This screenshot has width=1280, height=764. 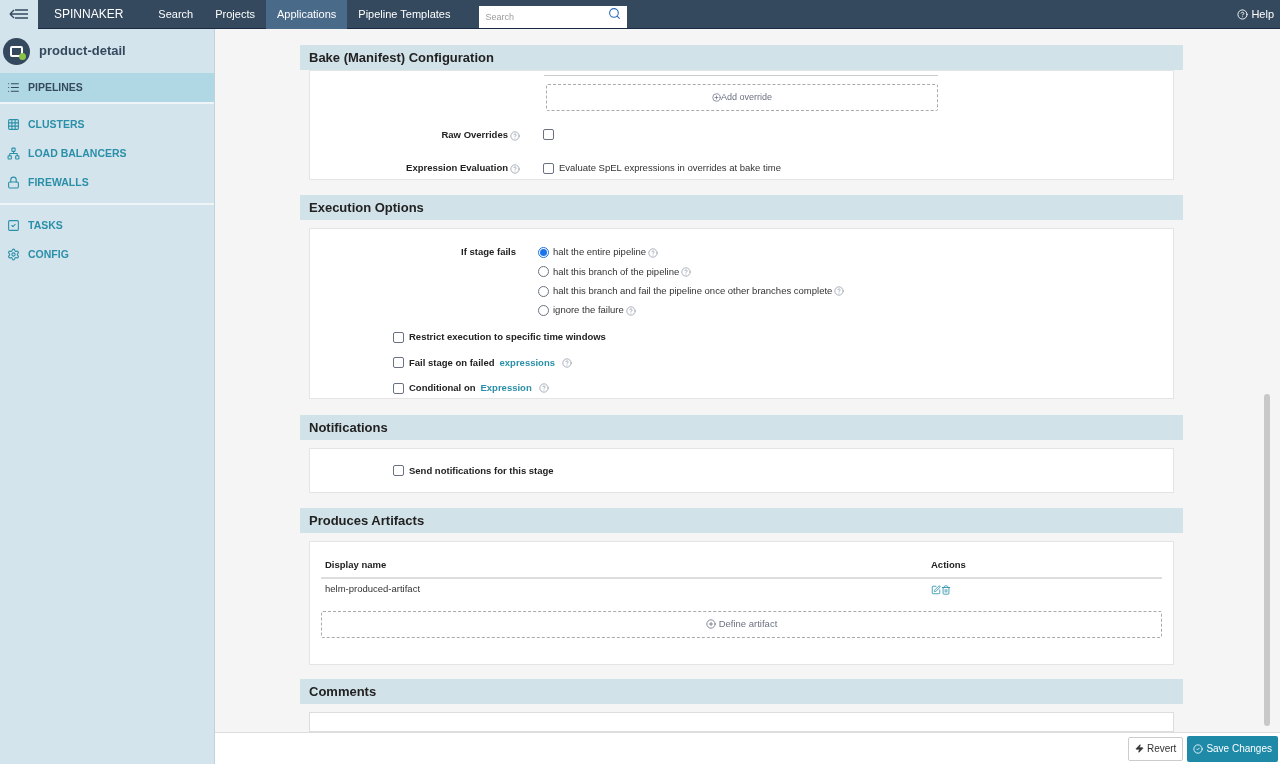 I want to click on define-artifact-button: Define artifact, so click(x=741, y=624).